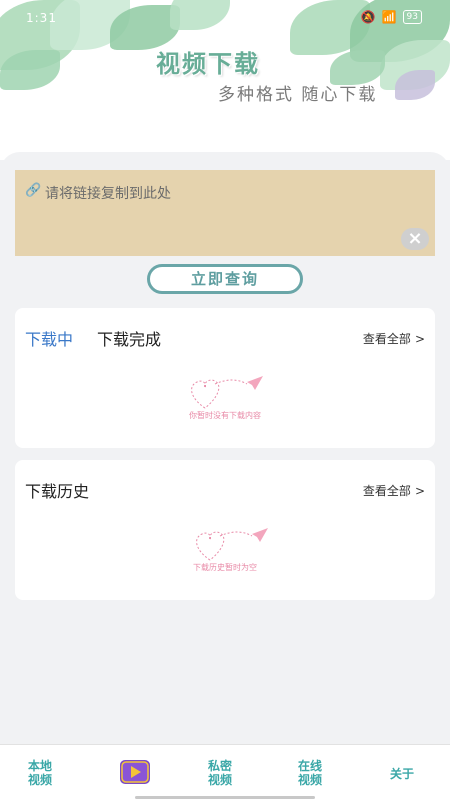  I want to click on play-icon, so click(135, 772).